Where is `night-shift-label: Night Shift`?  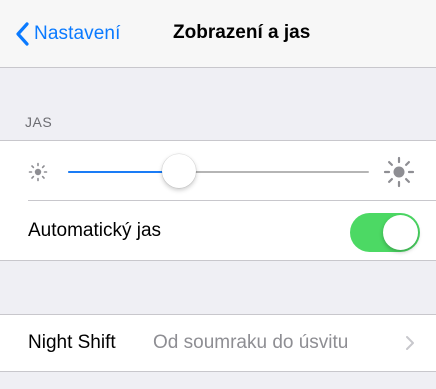 night-shift-label: Night Shift is located at coordinates (72, 342).